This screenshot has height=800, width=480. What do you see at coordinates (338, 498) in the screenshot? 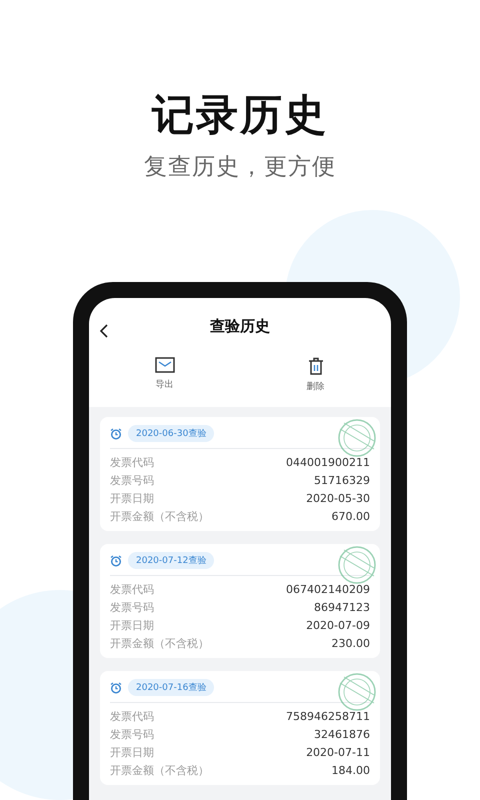
I see `field-value: 2020-05-30` at bounding box center [338, 498].